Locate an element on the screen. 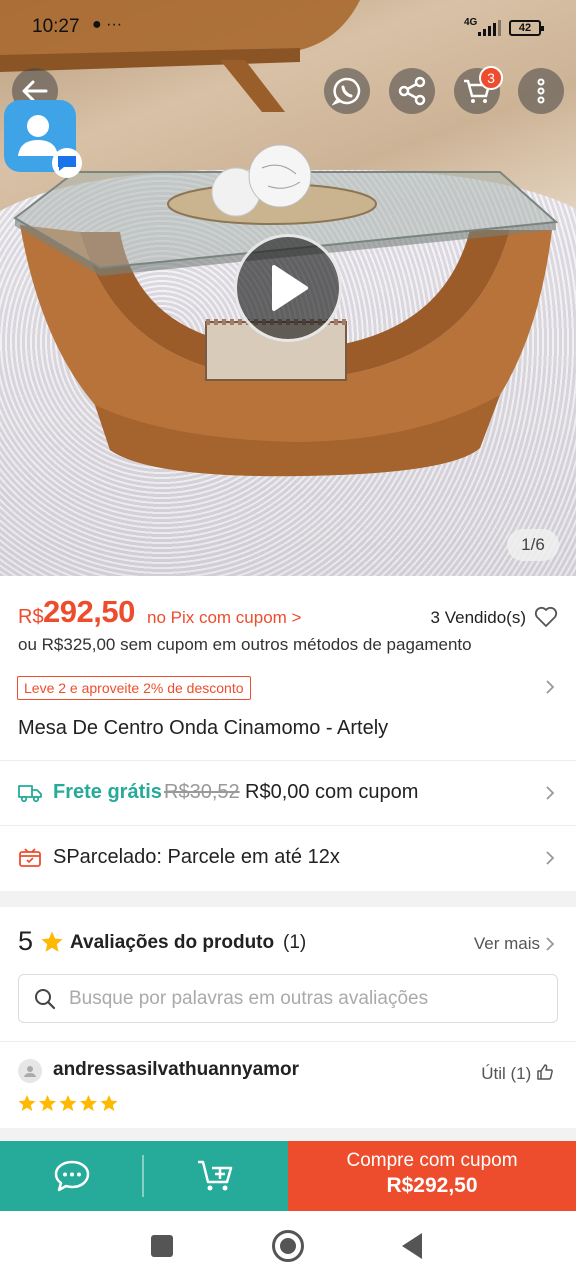 Image resolution: width=576 pixels, height=1280 pixels. more-options-button is located at coordinates (541, 91).